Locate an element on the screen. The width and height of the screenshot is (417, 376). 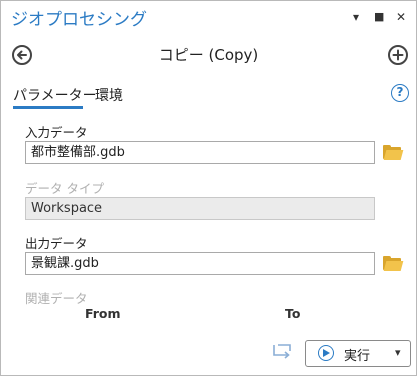
browse-input-folder-icon is located at coordinates (393, 153).